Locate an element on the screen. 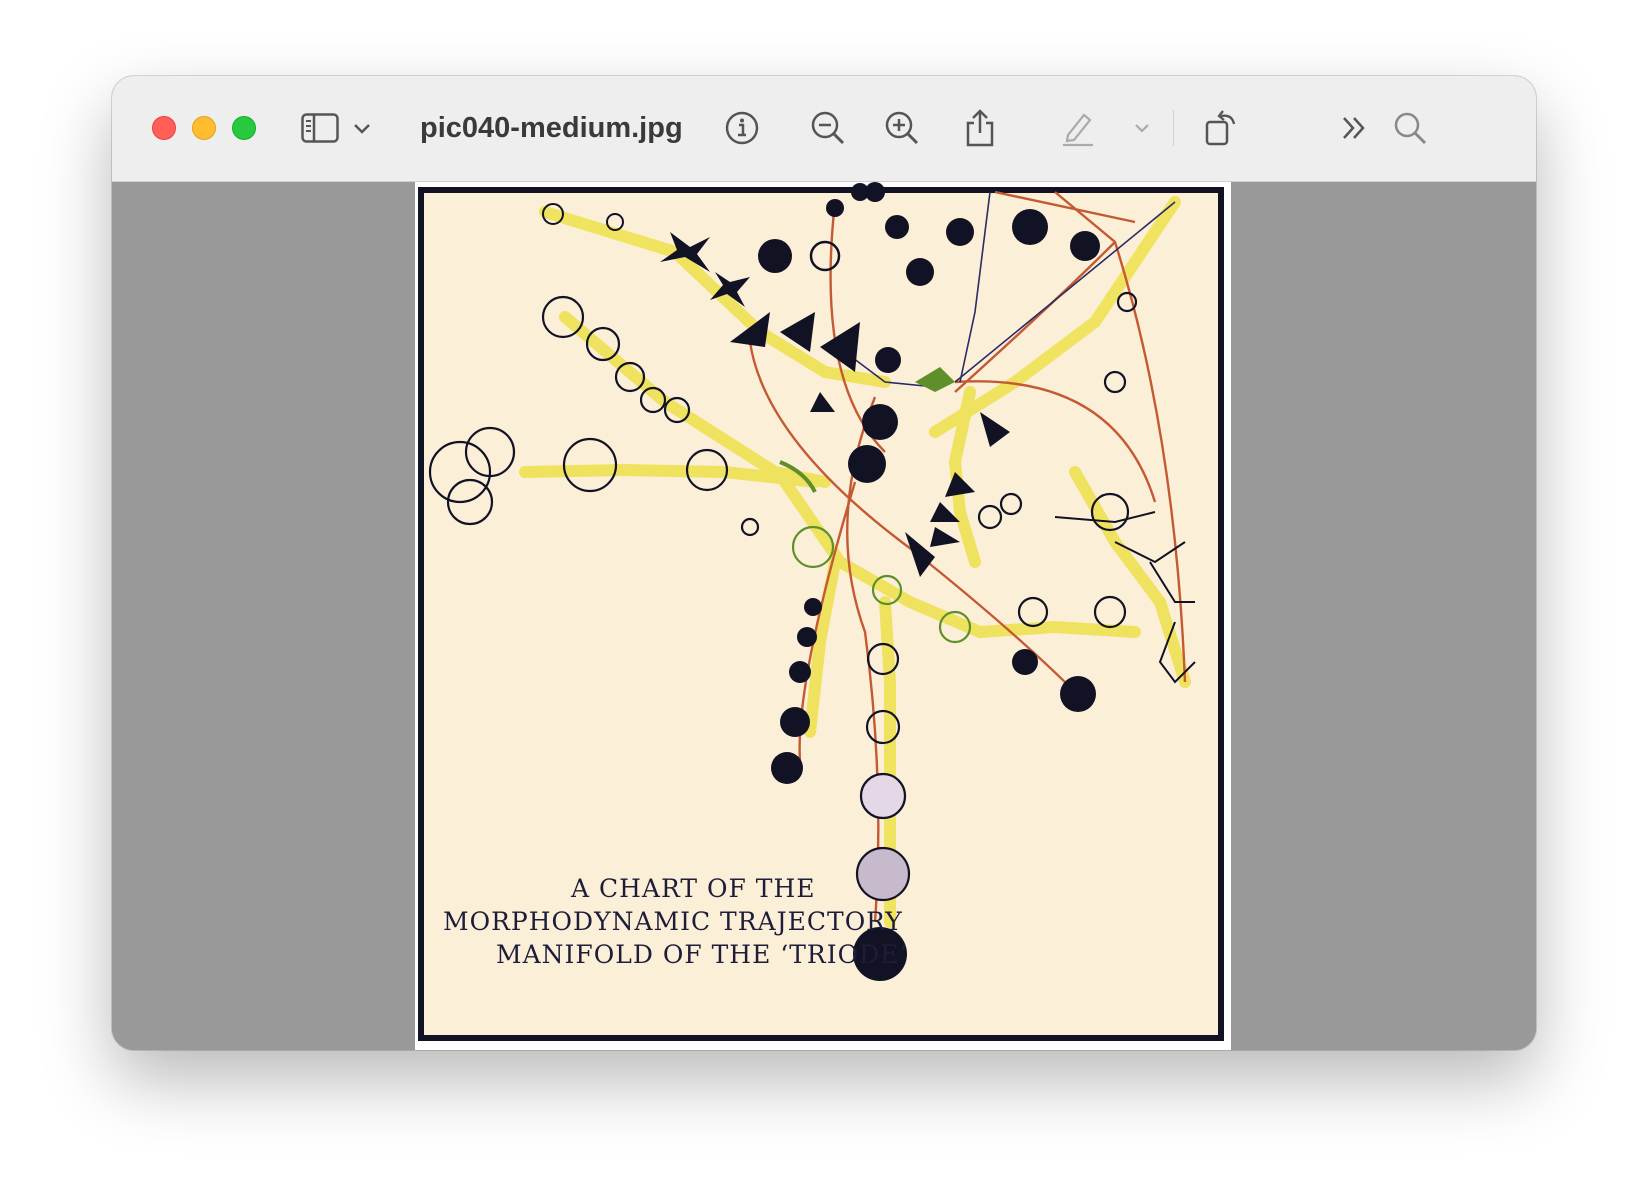 Image resolution: width=1640 pixels, height=1192 pixels. search-icon is located at coordinates (1410, 128).